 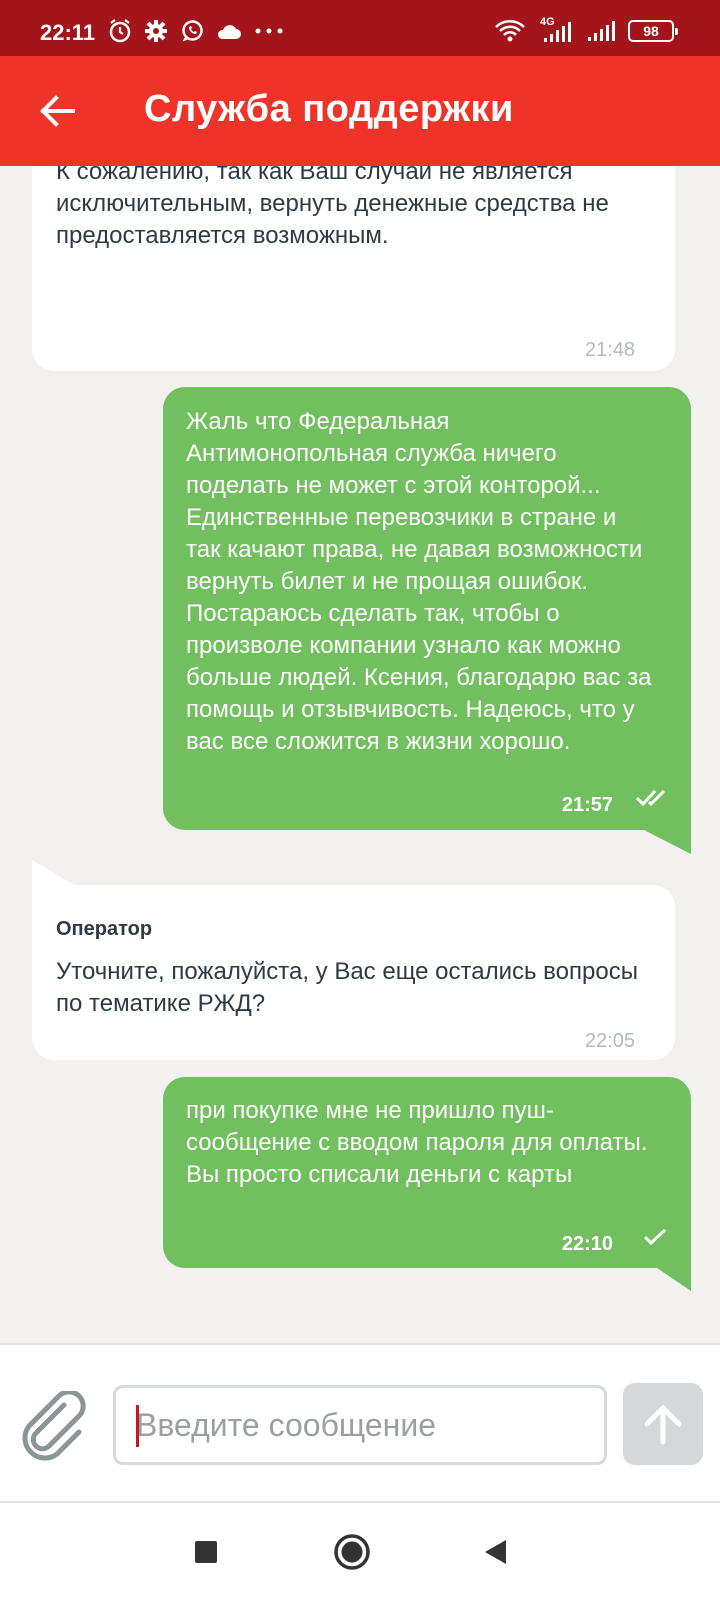 I want to click on whatsapp-icon, so click(x=192, y=31).